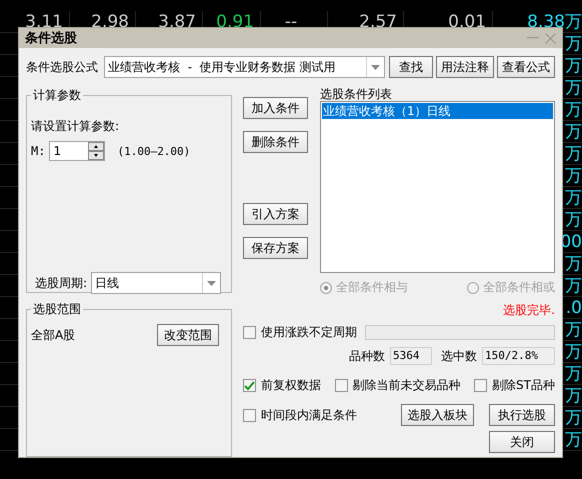 This screenshot has width=582, height=479. What do you see at coordinates (467, 22) in the screenshot?
I see `table-cell: 0.01` at bounding box center [467, 22].